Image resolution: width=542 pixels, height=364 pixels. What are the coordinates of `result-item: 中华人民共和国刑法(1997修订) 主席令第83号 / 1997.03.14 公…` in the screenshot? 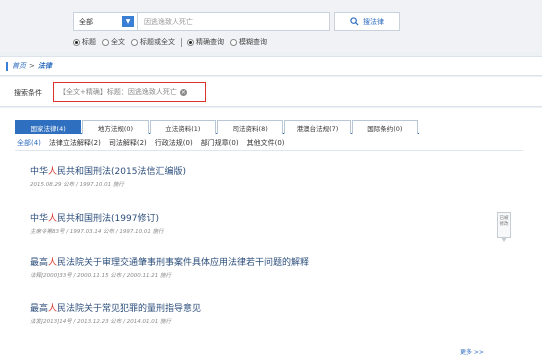 It's located at (260, 223).